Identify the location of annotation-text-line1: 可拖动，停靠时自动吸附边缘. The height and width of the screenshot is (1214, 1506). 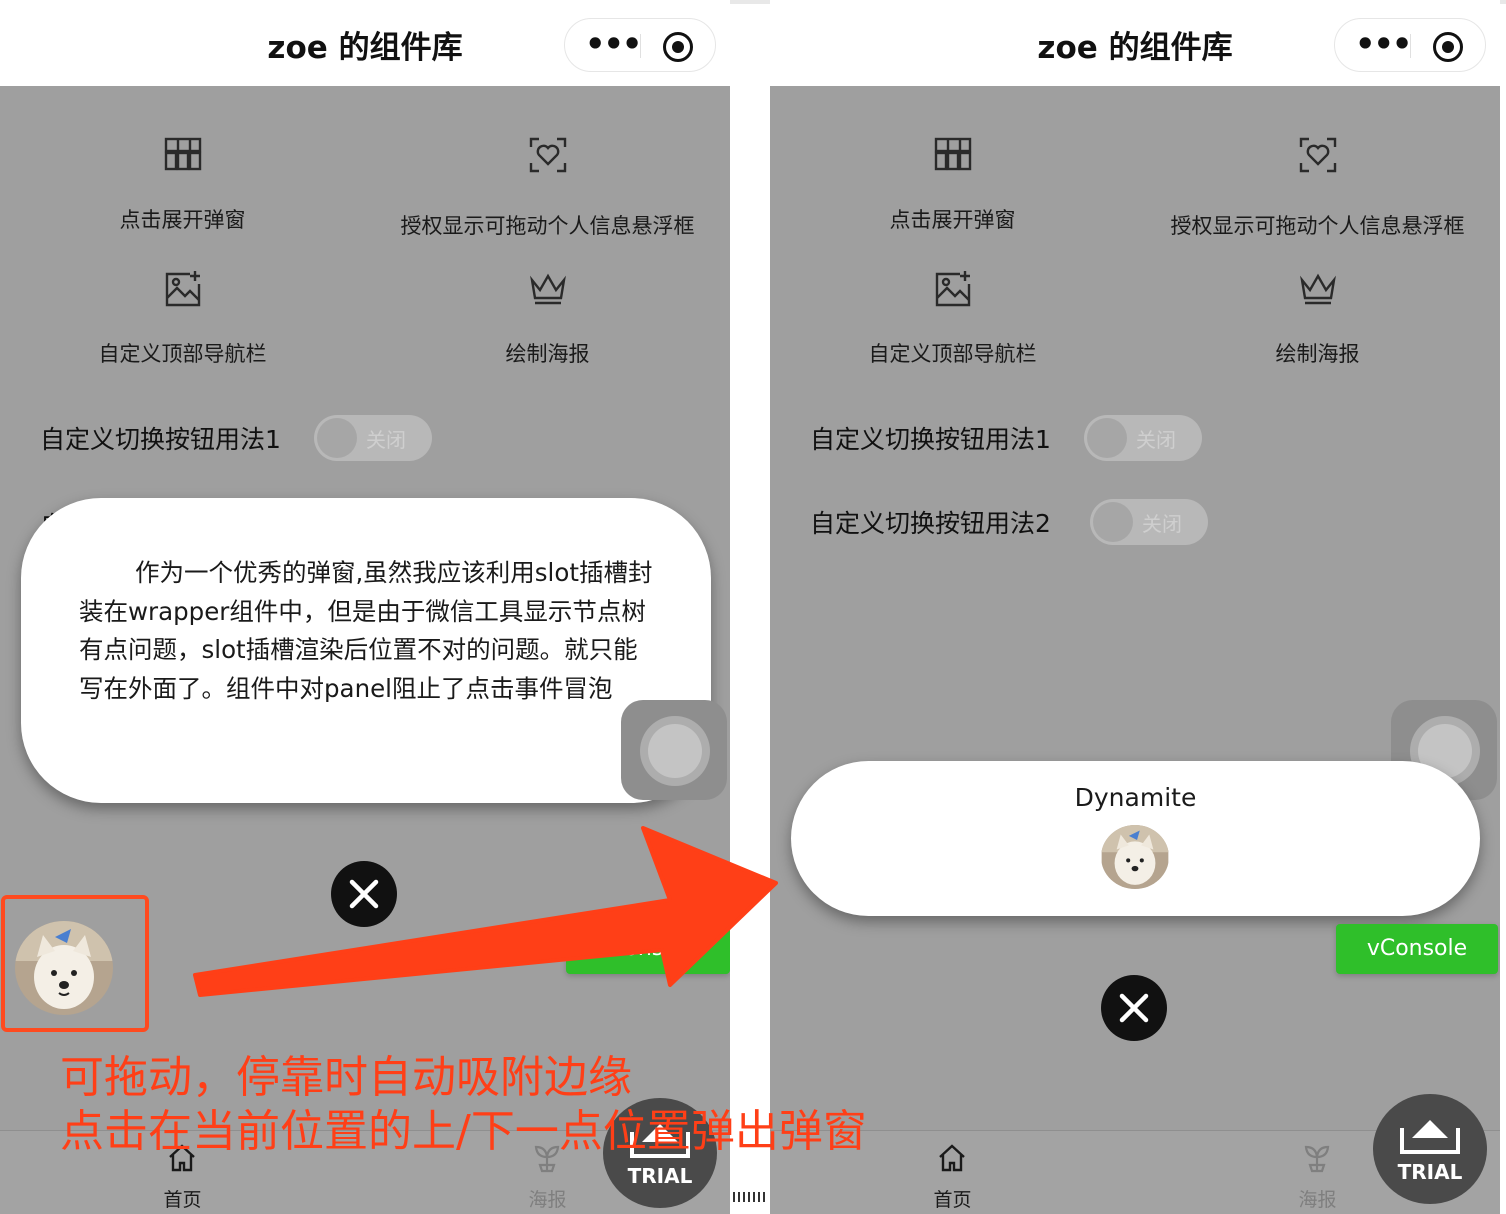
(346, 1077).